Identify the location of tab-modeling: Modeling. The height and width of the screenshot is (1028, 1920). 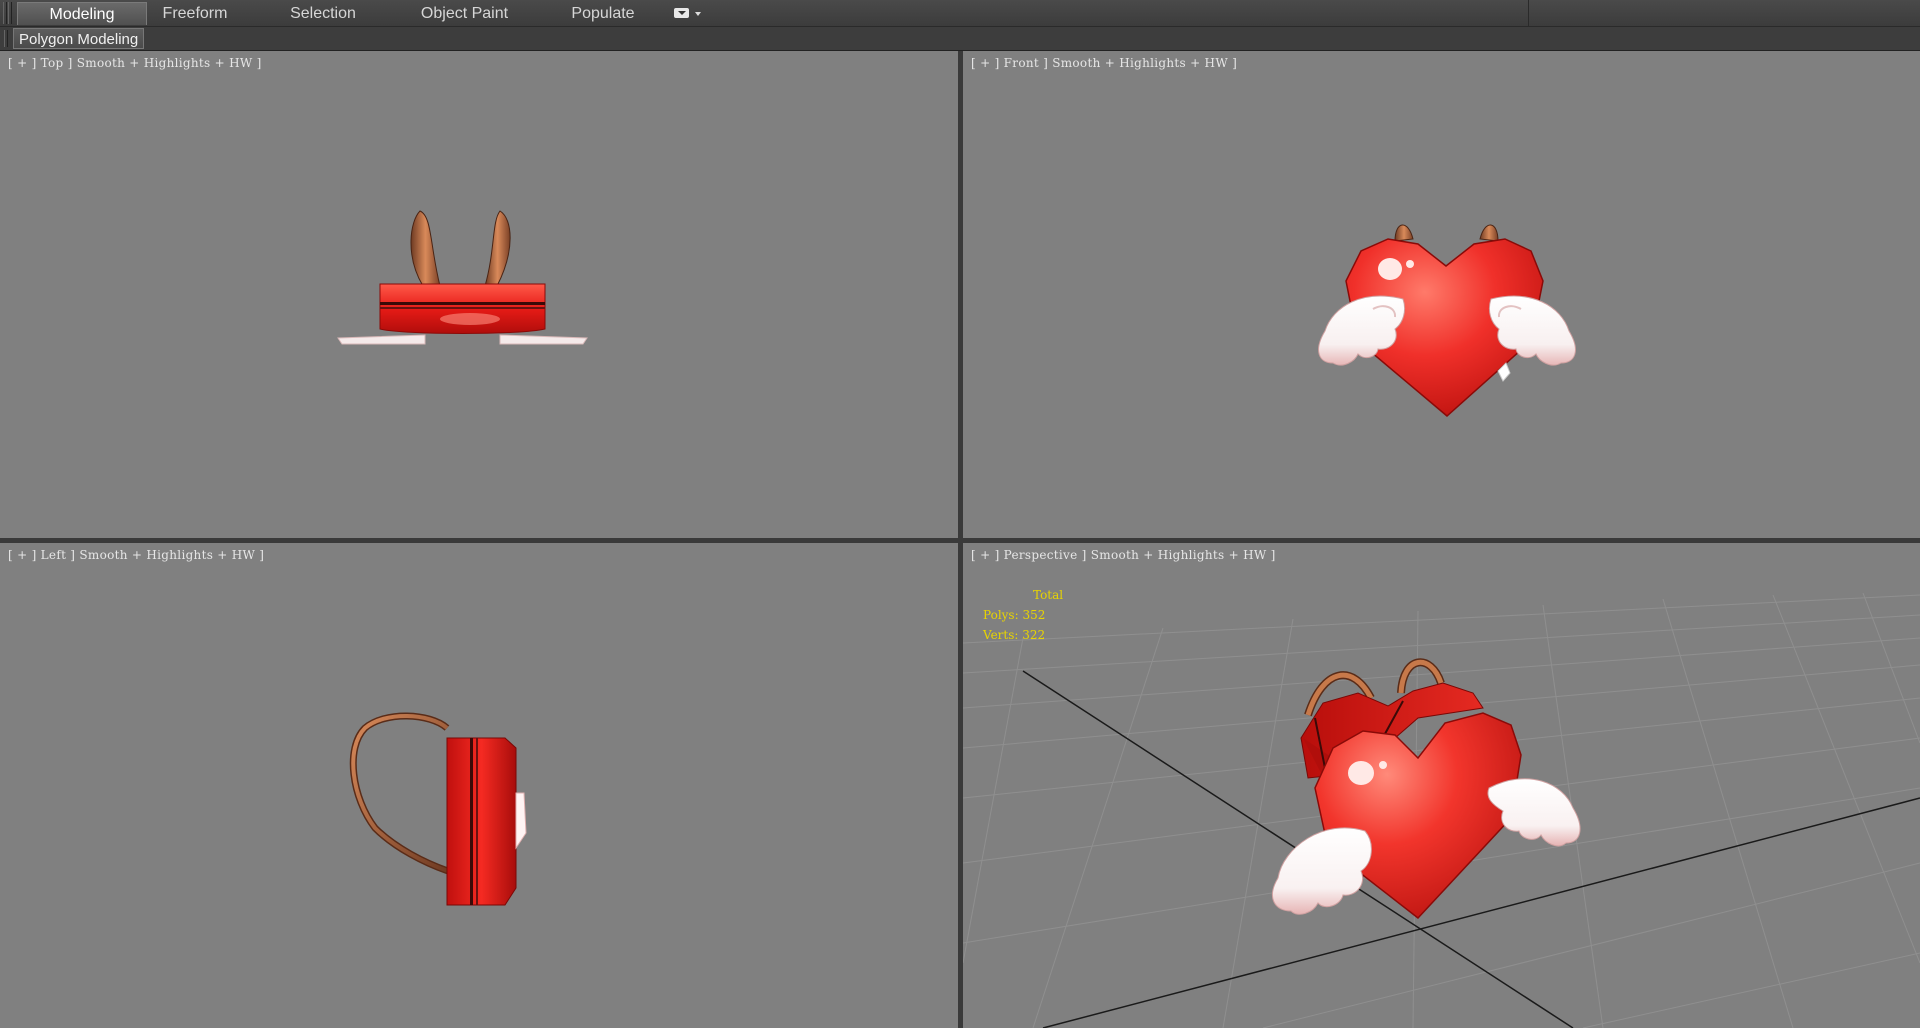
(82, 13).